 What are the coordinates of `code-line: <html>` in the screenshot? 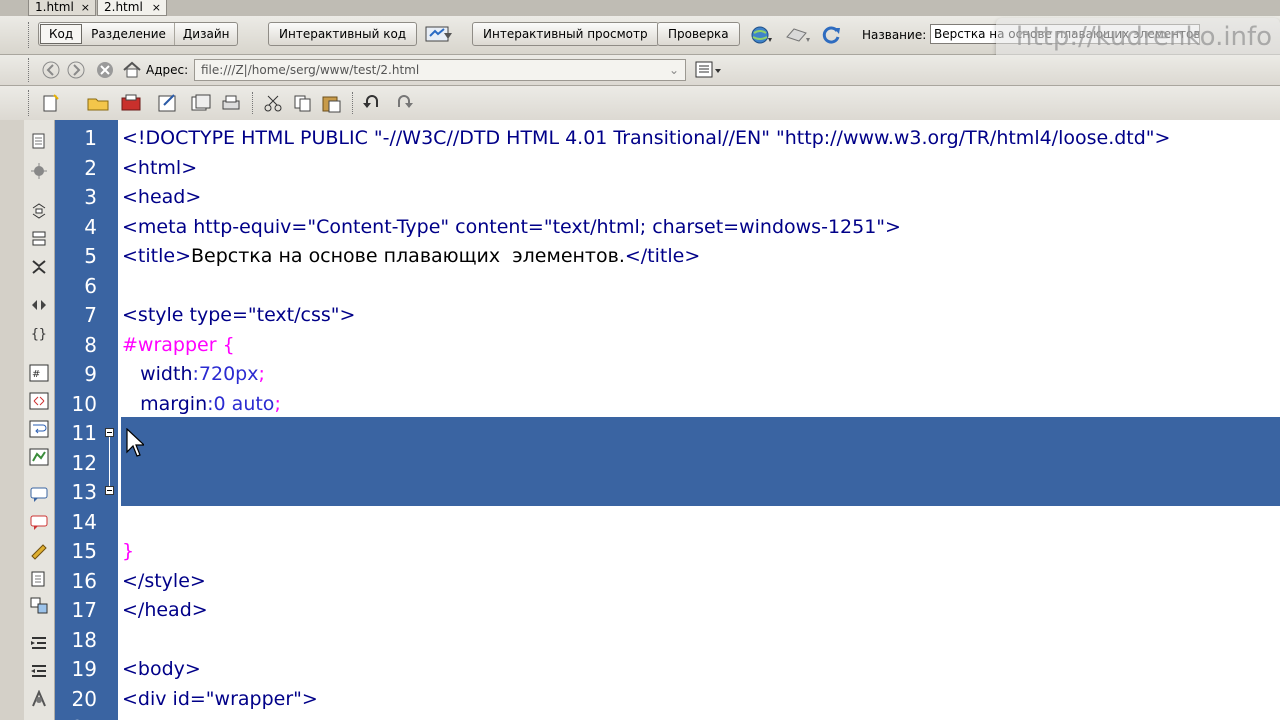 It's located at (159, 168).